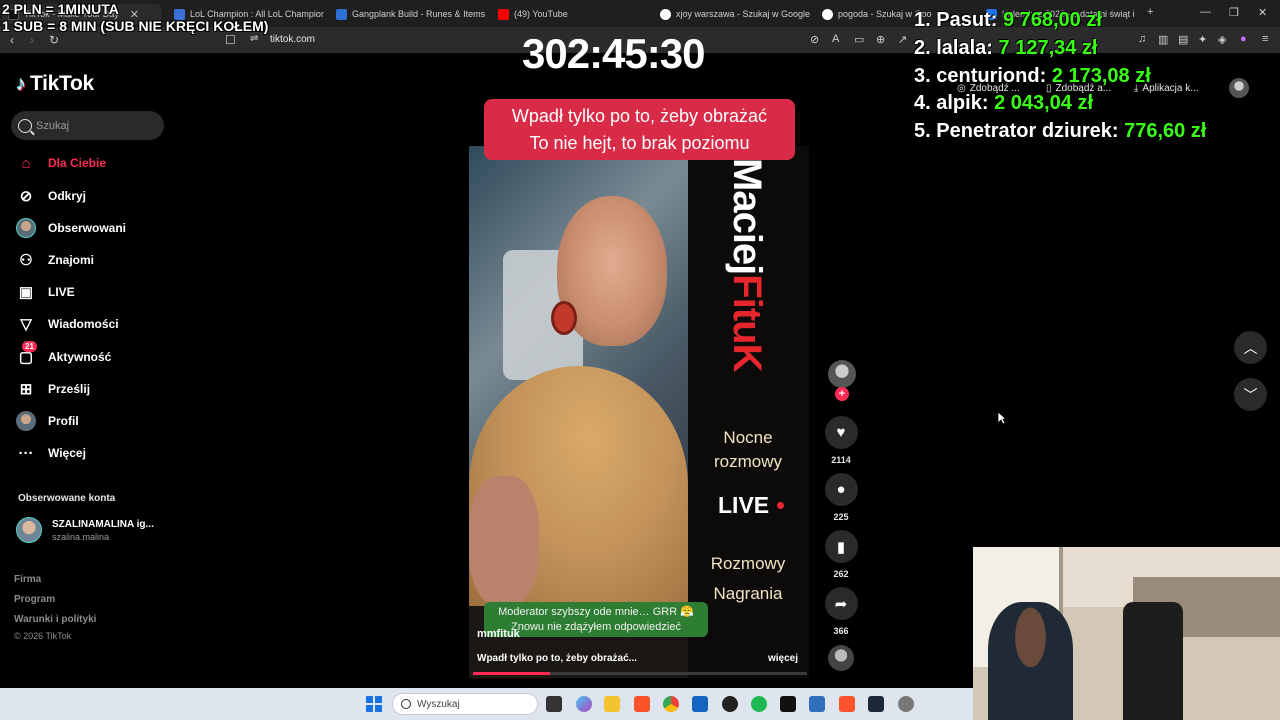 This screenshot has width=1280, height=720. What do you see at coordinates (748, 593) in the screenshot?
I see `label-nagrania: Nagrania` at bounding box center [748, 593].